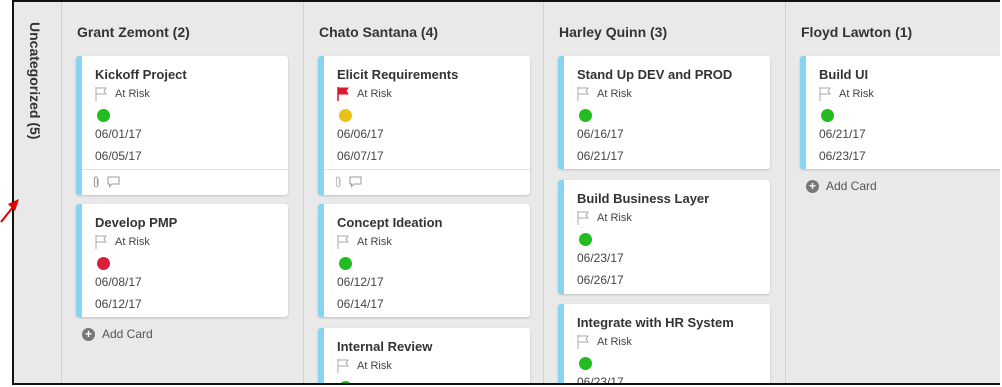 This screenshot has width=1002, height=387. Describe the element at coordinates (643, 198) in the screenshot. I see `card-title: Build Business Layer` at that location.